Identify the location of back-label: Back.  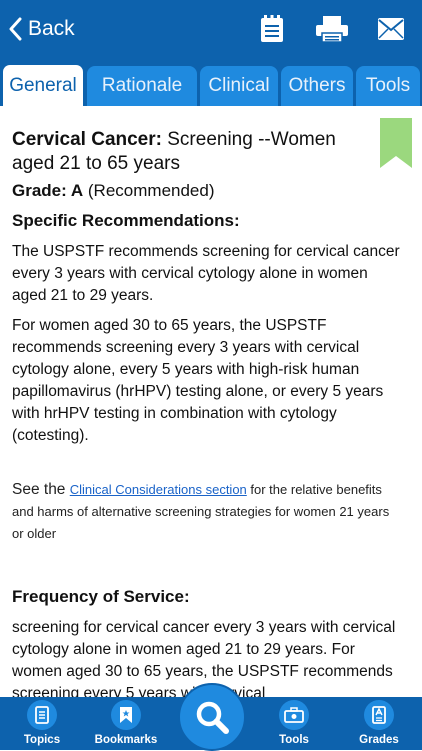
(51, 28).